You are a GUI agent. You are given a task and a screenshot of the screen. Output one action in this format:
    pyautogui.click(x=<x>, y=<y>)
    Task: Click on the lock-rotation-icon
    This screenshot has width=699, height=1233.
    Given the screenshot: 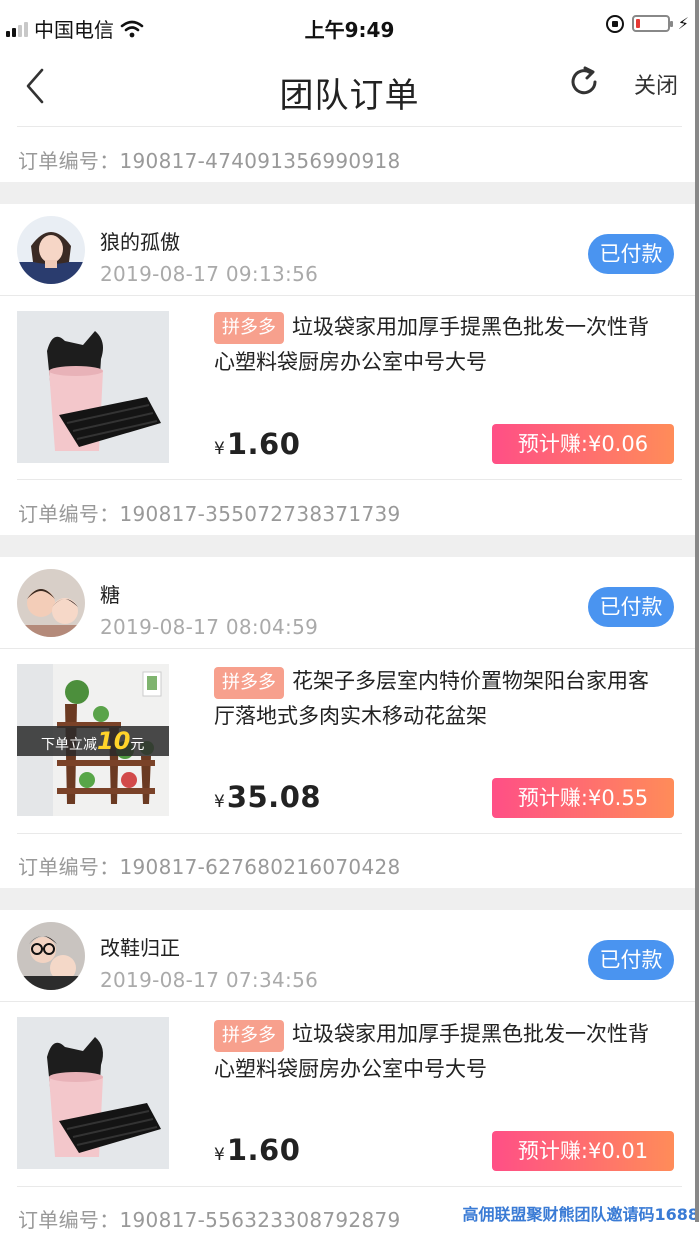 What is the action you would take?
    pyautogui.click(x=614, y=23)
    